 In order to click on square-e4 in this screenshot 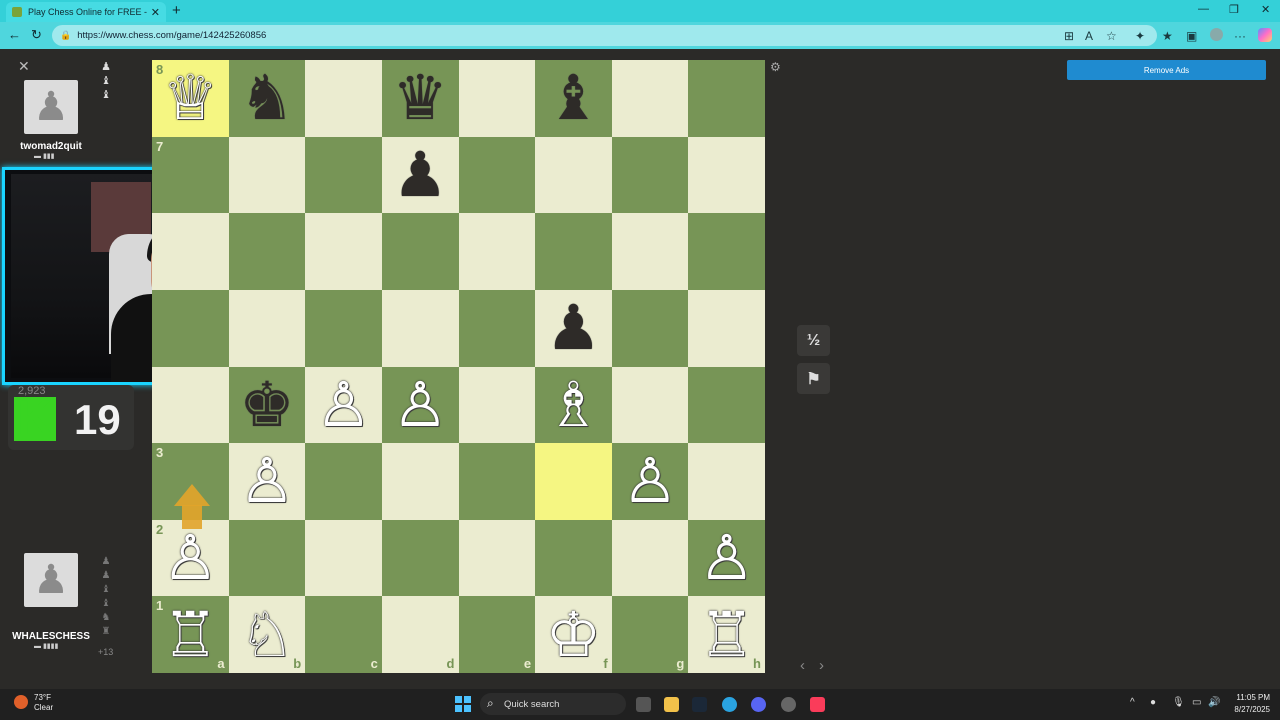, I will do `click(497, 405)`.